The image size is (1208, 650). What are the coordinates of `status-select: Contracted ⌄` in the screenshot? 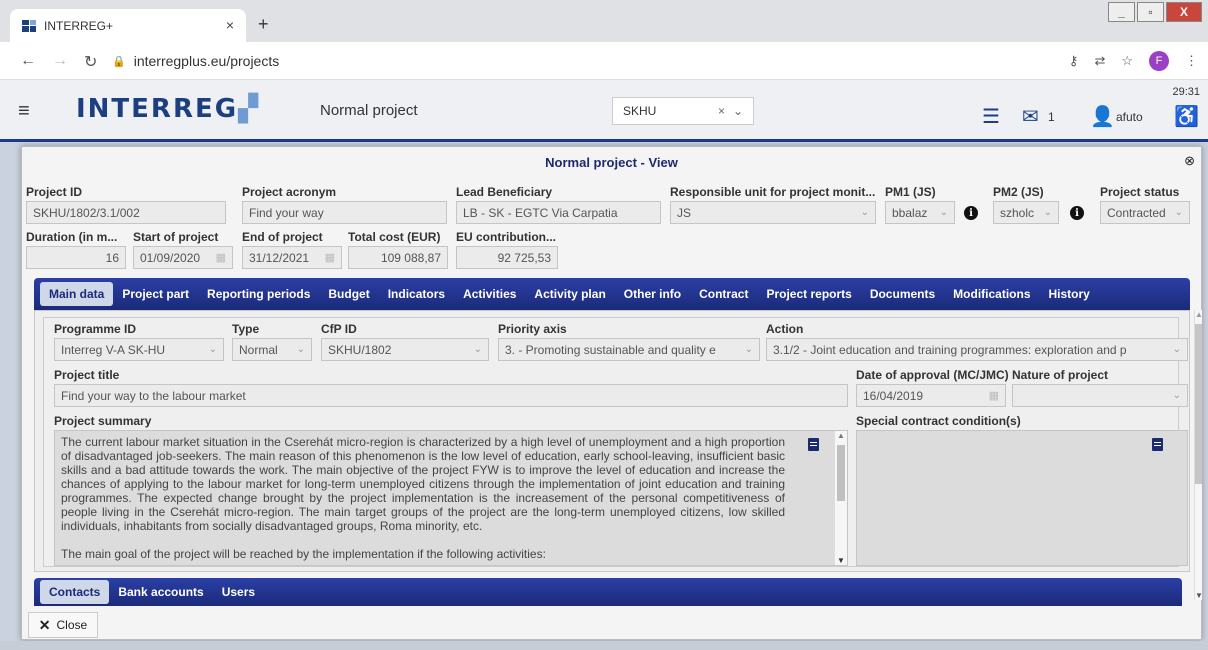 It's located at (1145, 212).